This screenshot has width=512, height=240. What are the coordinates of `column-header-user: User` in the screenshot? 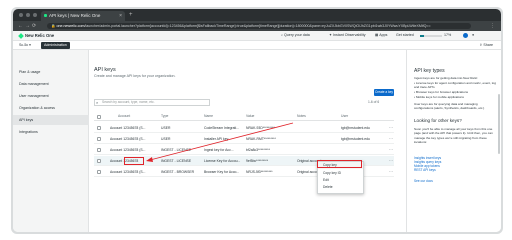 It's located at (344, 116).